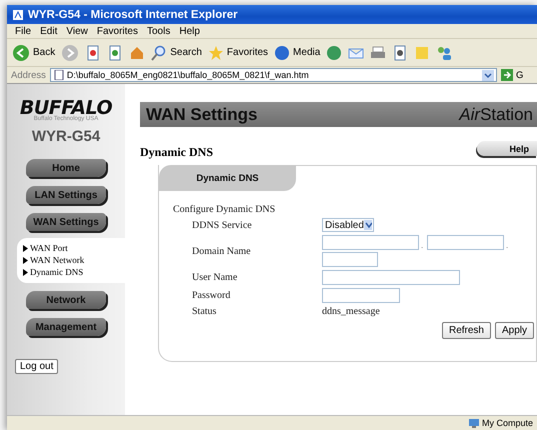 The image size is (537, 430). I want to click on document-icon, so click(400, 52).